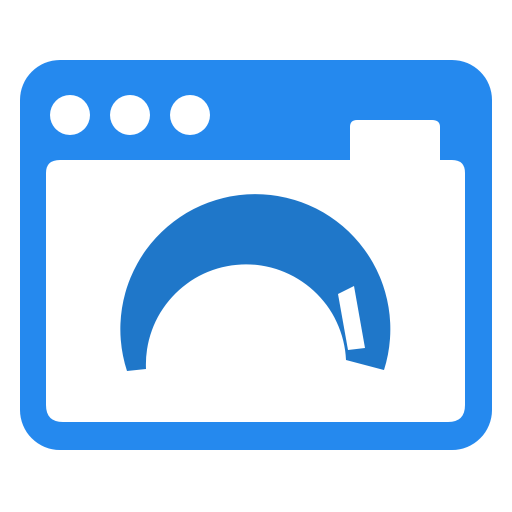 The width and height of the screenshot is (512, 512). What do you see at coordinates (130, 115) in the screenshot?
I see `window-dot-2-icon` at bounding box center [130, 115].